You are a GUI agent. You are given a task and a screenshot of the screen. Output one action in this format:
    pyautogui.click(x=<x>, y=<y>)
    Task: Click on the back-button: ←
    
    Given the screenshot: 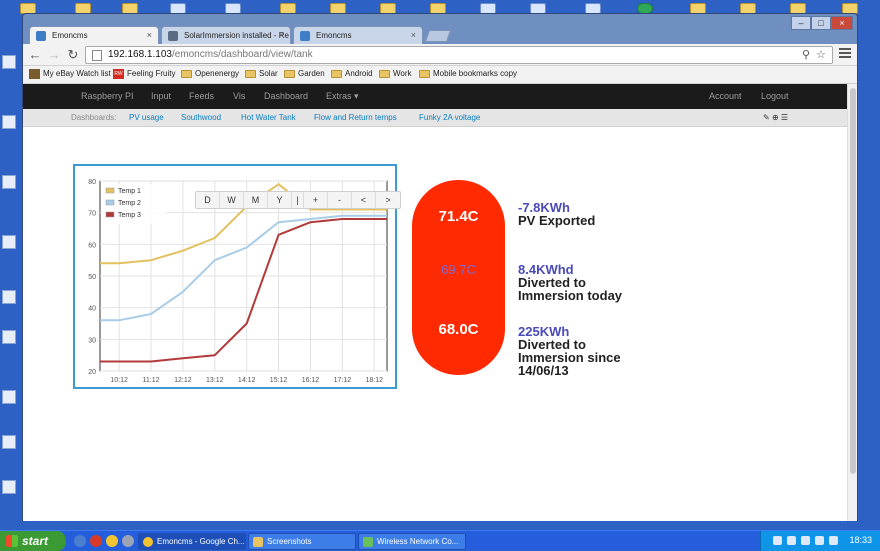 What is the action you would take?
    pyautogui.click(x=35, y=55)
    